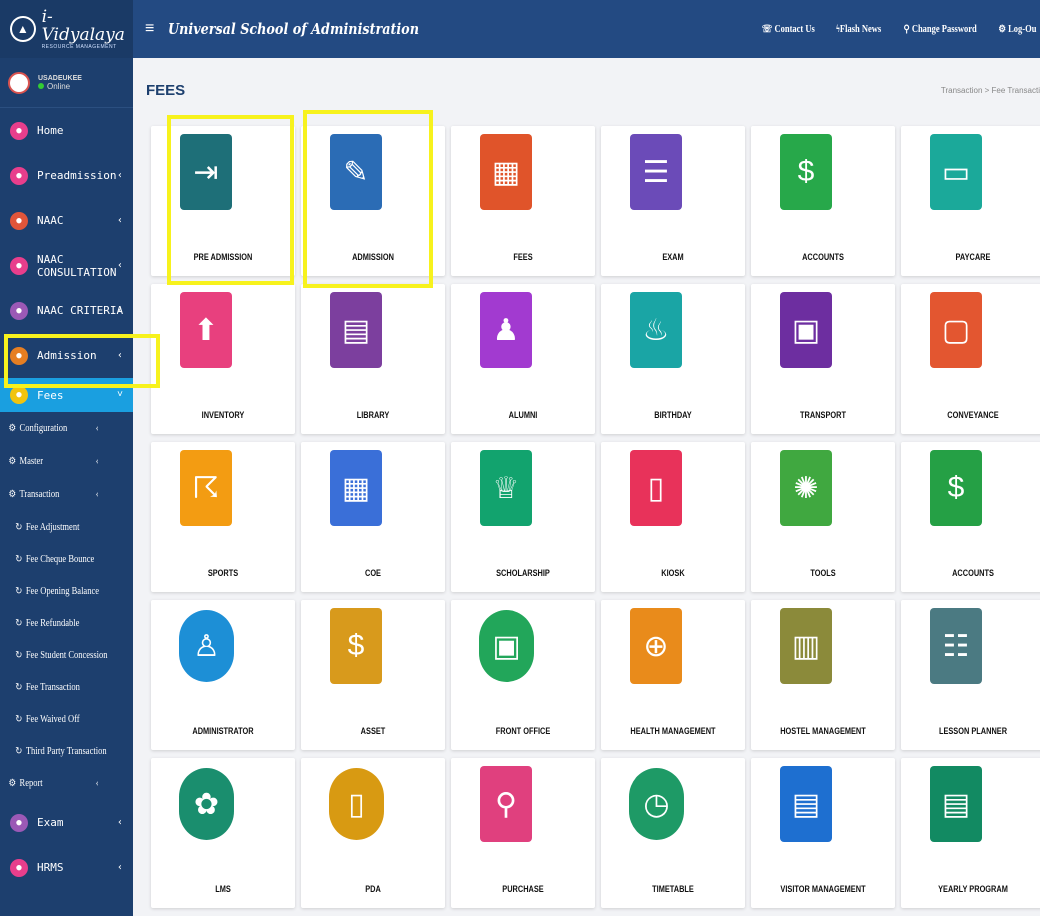  Describe the element at coordinates (64, 494) in the screenshot. I see `sidebar-subitem-transaction: ⚙ Transaction ‹` at that location.